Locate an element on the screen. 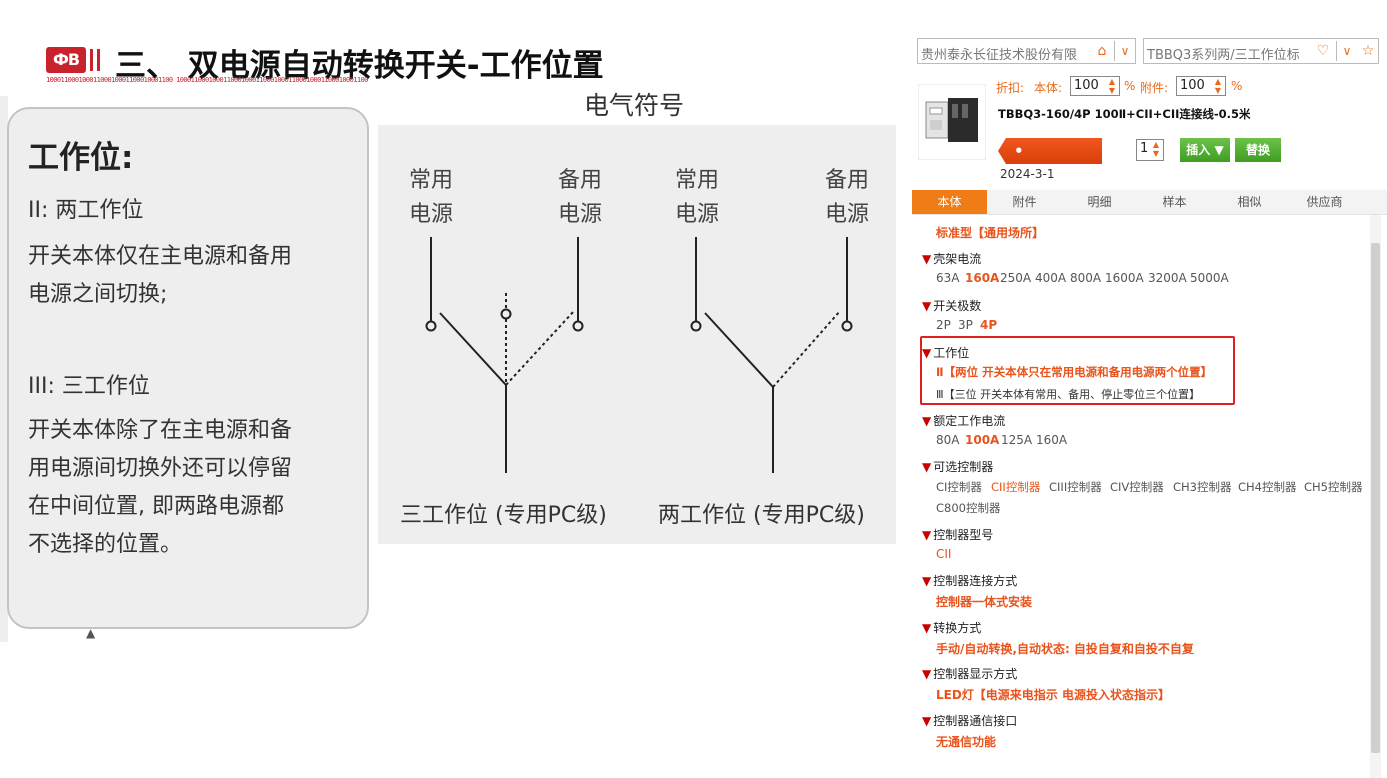 This screenshot has height=778, width=1387. tab-body: 本体 is located at coordinates (949, 202).